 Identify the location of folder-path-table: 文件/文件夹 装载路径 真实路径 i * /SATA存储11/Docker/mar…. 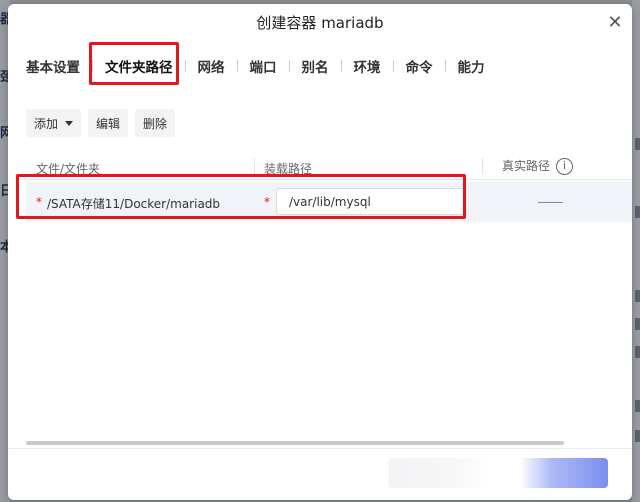
(329, 187).